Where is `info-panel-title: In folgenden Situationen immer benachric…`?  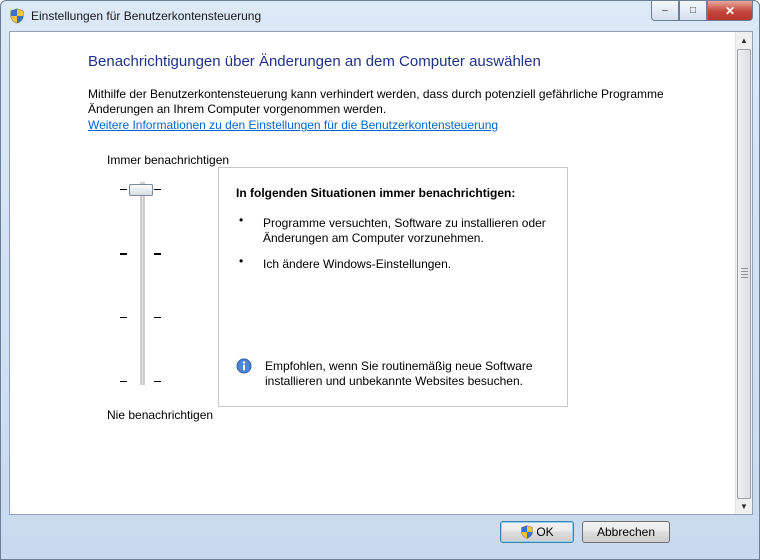 info-panel-title: In folgenden Situationen immer benachric… is located at coordinates (376, 193).